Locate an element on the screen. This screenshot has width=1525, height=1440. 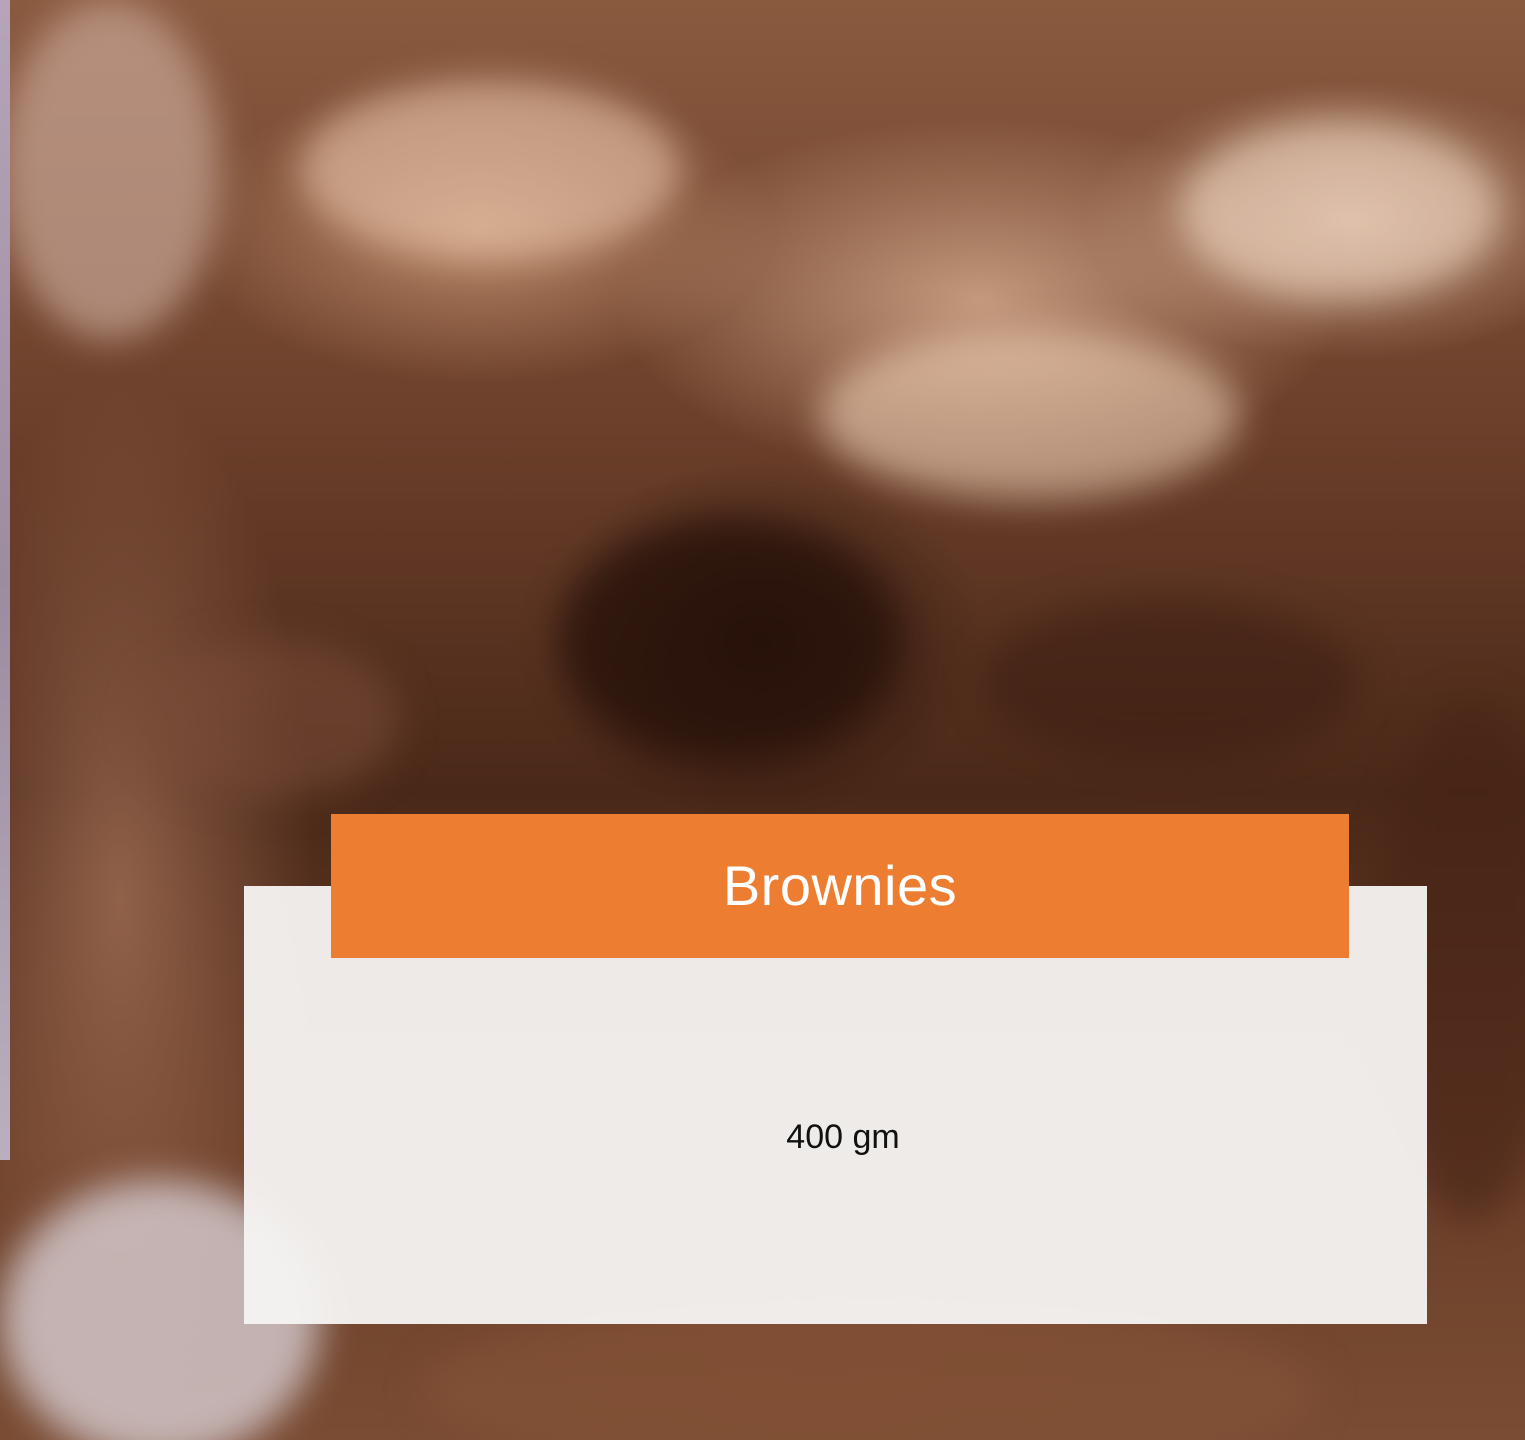
product-weight: 400 gm is located at coordinates (843, 1137).